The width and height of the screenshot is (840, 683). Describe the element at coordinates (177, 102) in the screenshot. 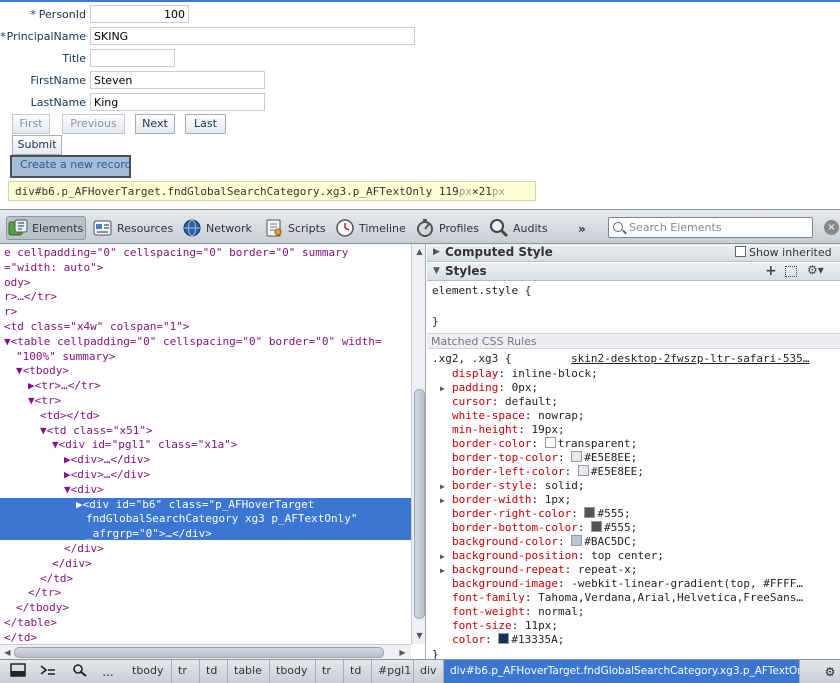

I see `last-name-input: King` at that location.